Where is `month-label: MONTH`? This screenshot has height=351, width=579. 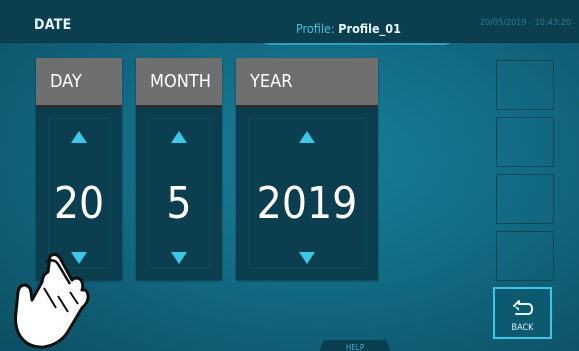 month-label: MONTH is located at coordinates (180, 81).